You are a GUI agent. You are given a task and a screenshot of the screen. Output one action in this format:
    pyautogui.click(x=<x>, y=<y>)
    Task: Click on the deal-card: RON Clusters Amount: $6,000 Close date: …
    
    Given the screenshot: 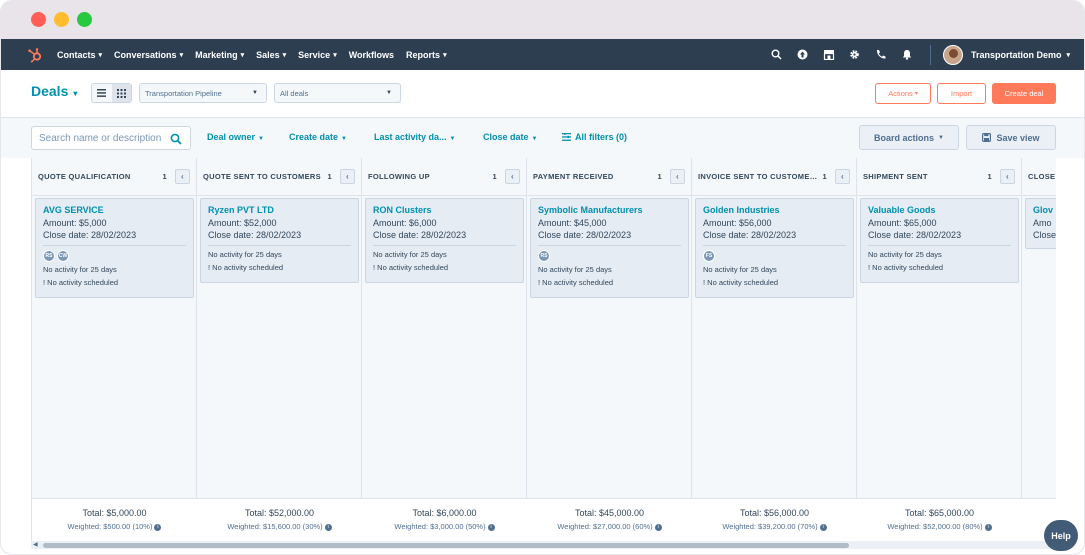 What is the action you would take?
    pyautogui.click(x=444, y=240)
    